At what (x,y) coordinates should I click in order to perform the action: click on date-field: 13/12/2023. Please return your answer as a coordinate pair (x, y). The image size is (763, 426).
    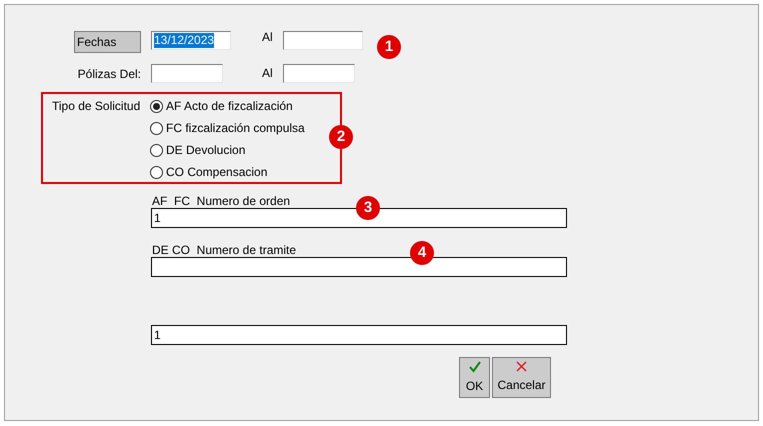
    Looking at the image, I should click on (191, 40).